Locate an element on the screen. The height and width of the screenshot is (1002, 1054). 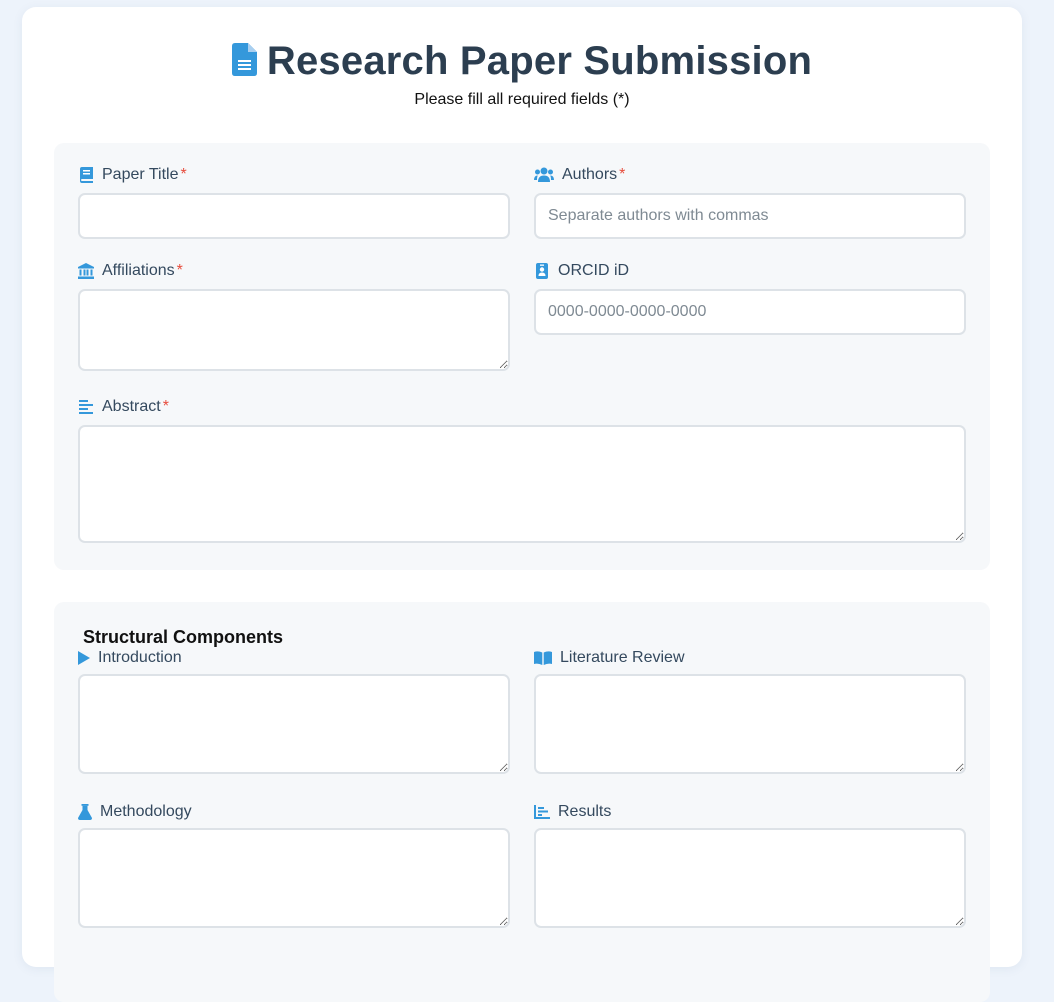
play-icon is located at coordinates (84, 658).